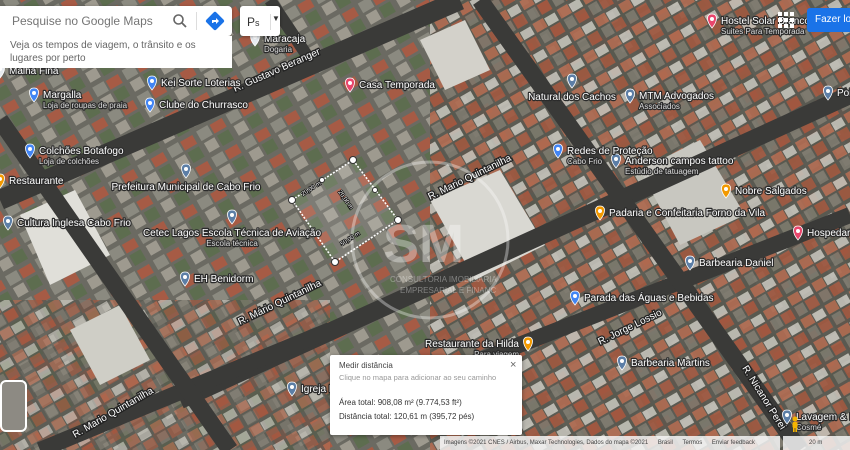 This screenshot has height=450, width=850. What do you see at coordinates (513, 365) in the screenshot?
I see `close-icon: ×` at bounding box center [513, 365].